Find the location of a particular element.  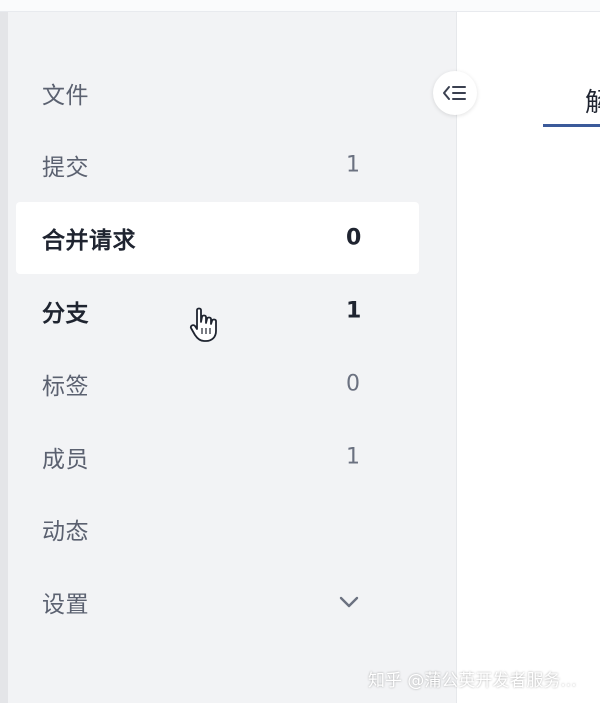

sidebar-item-label: 文件 is located at coordinates (65, 96).